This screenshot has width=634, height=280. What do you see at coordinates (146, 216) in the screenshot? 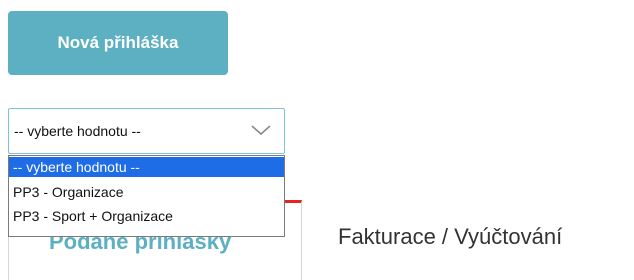
I see `select-option: PP3 - Sport + Organizace` at bounding box center [146, 216].